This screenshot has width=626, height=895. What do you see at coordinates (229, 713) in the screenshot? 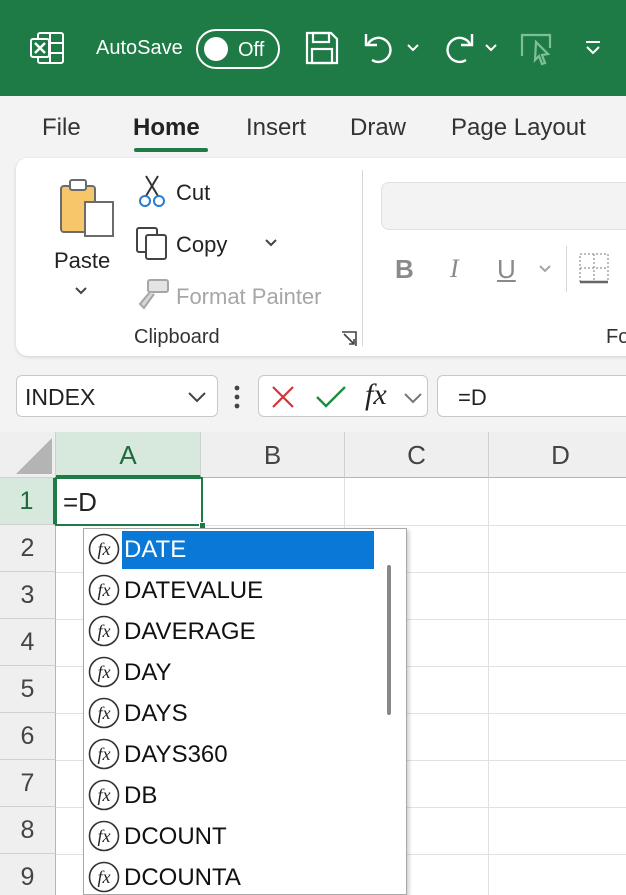
I see `autocomplete-item-days: fx DAYS` at bounding box center [229, 713].